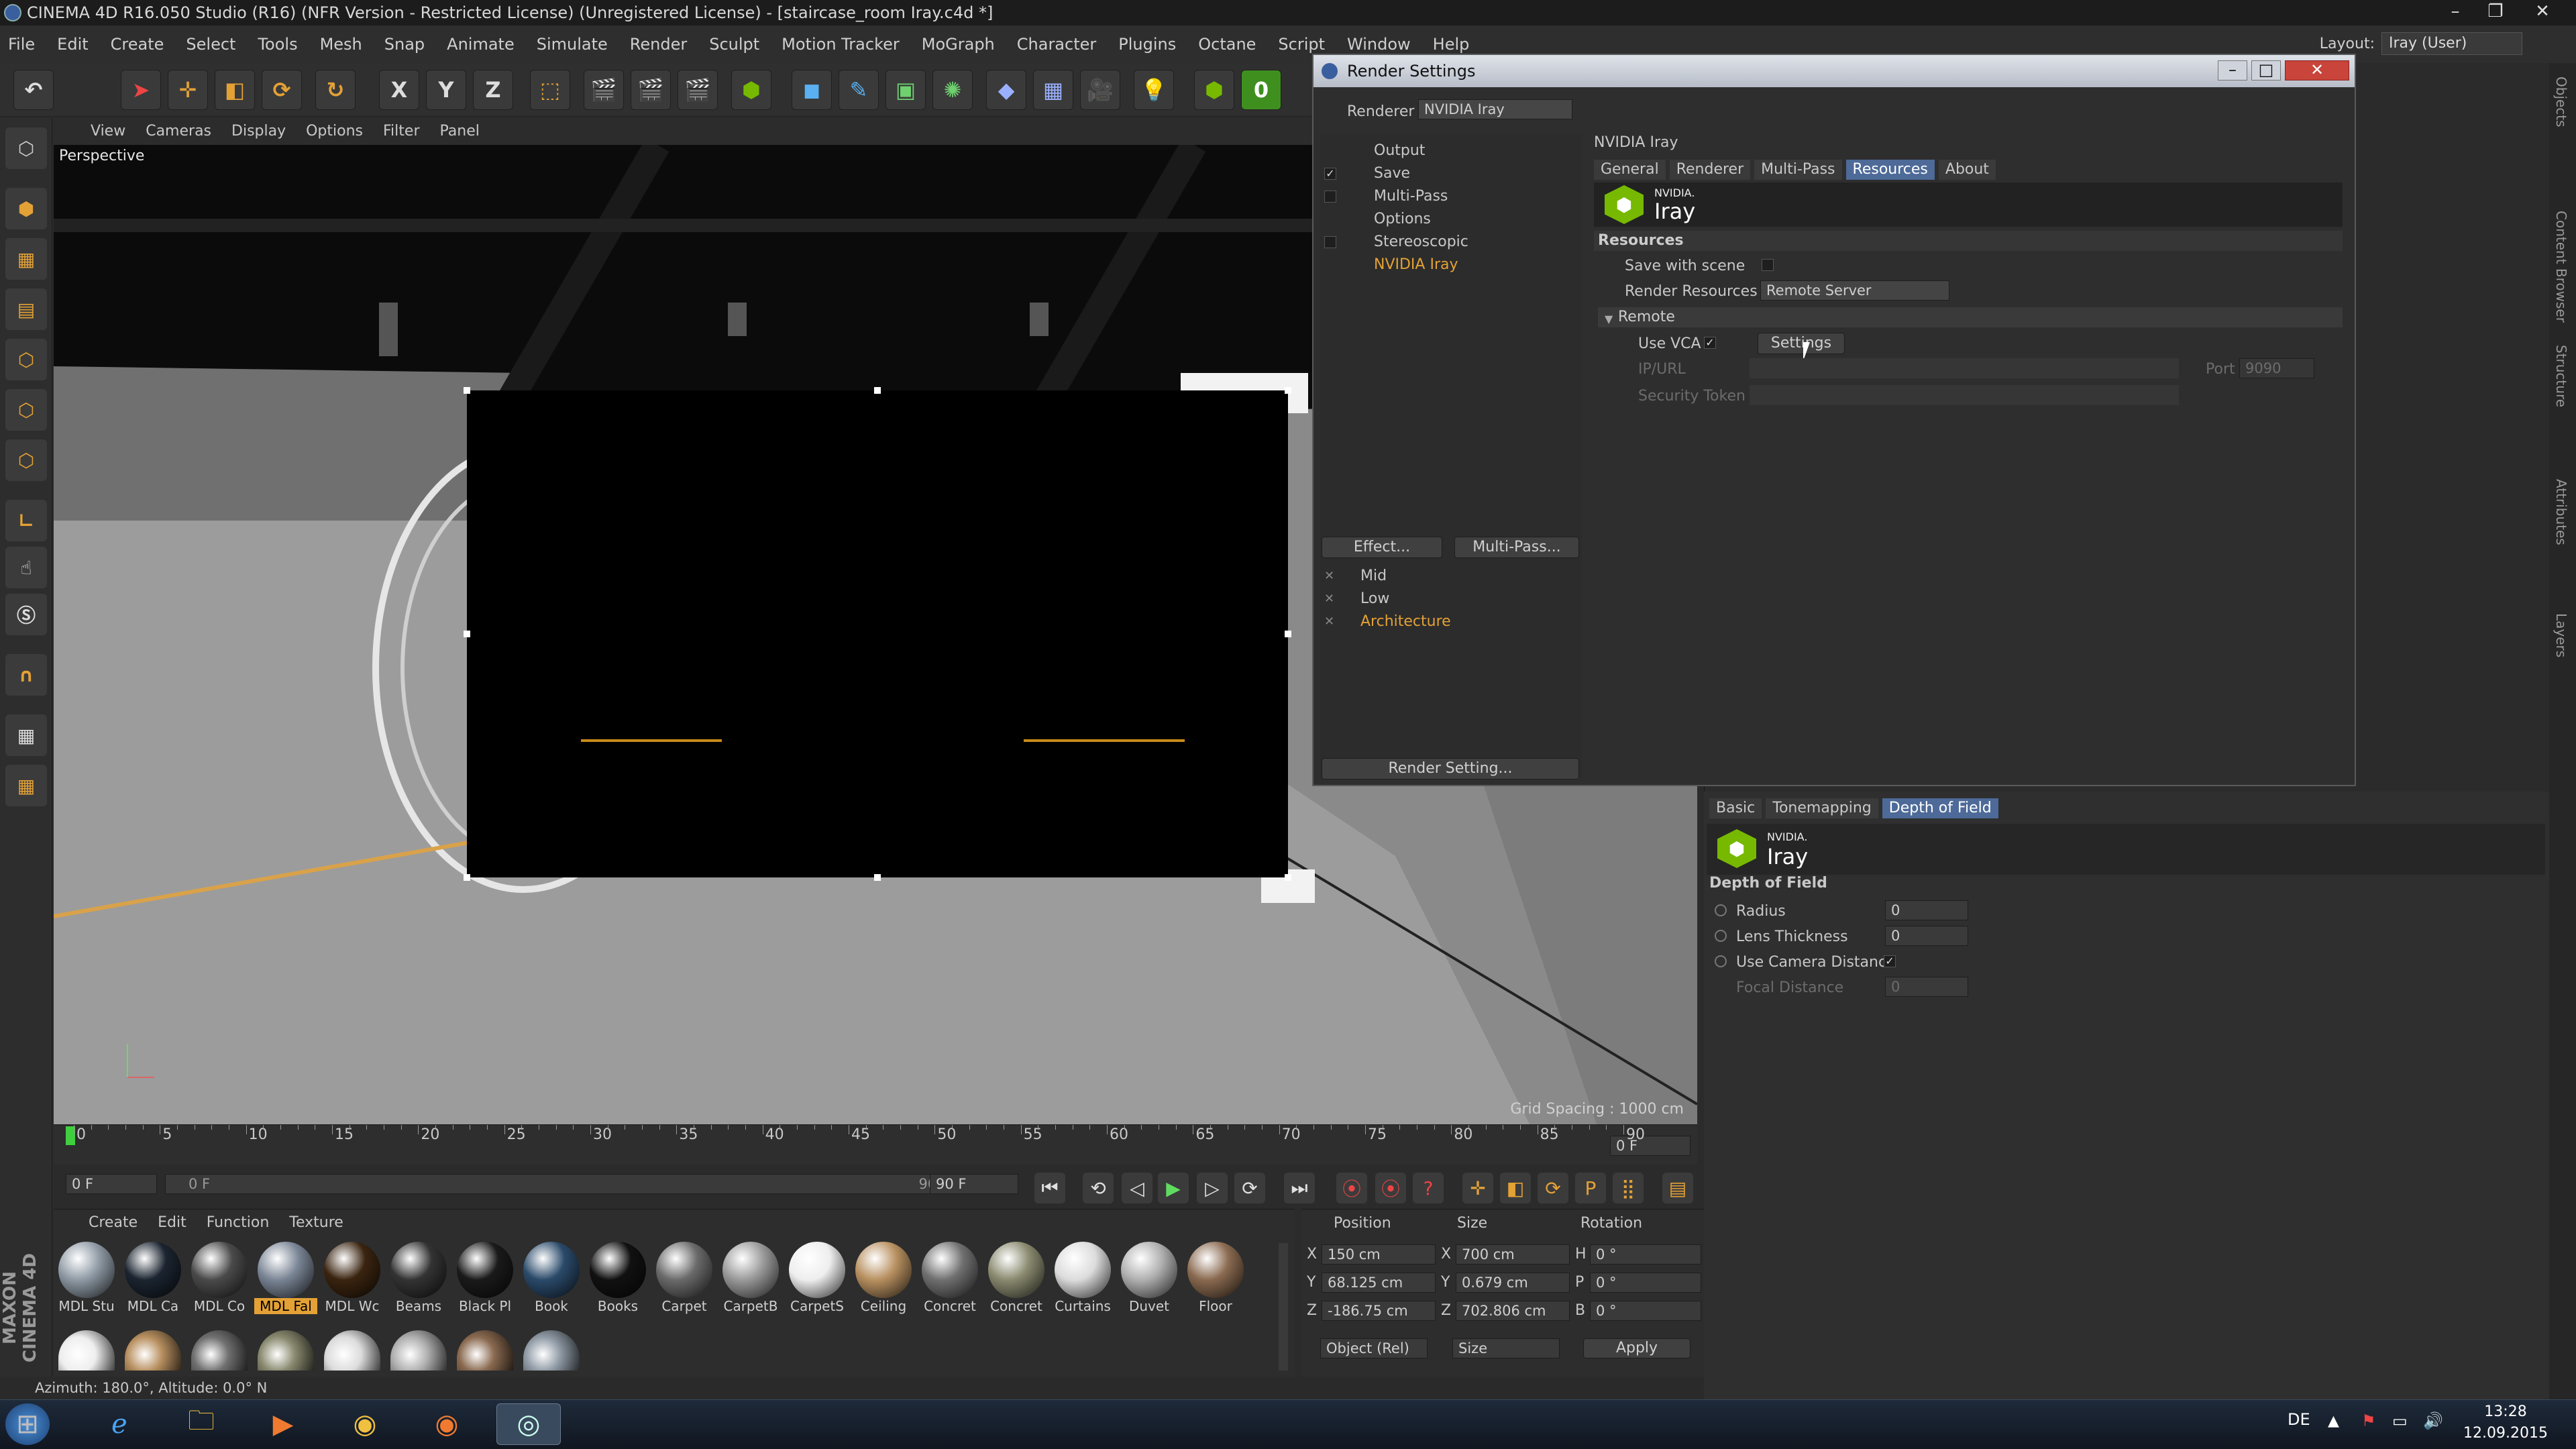 The width and height of the screenshot is (2576, 1449). I want to click on ip-url-field, so click(1964, 368).